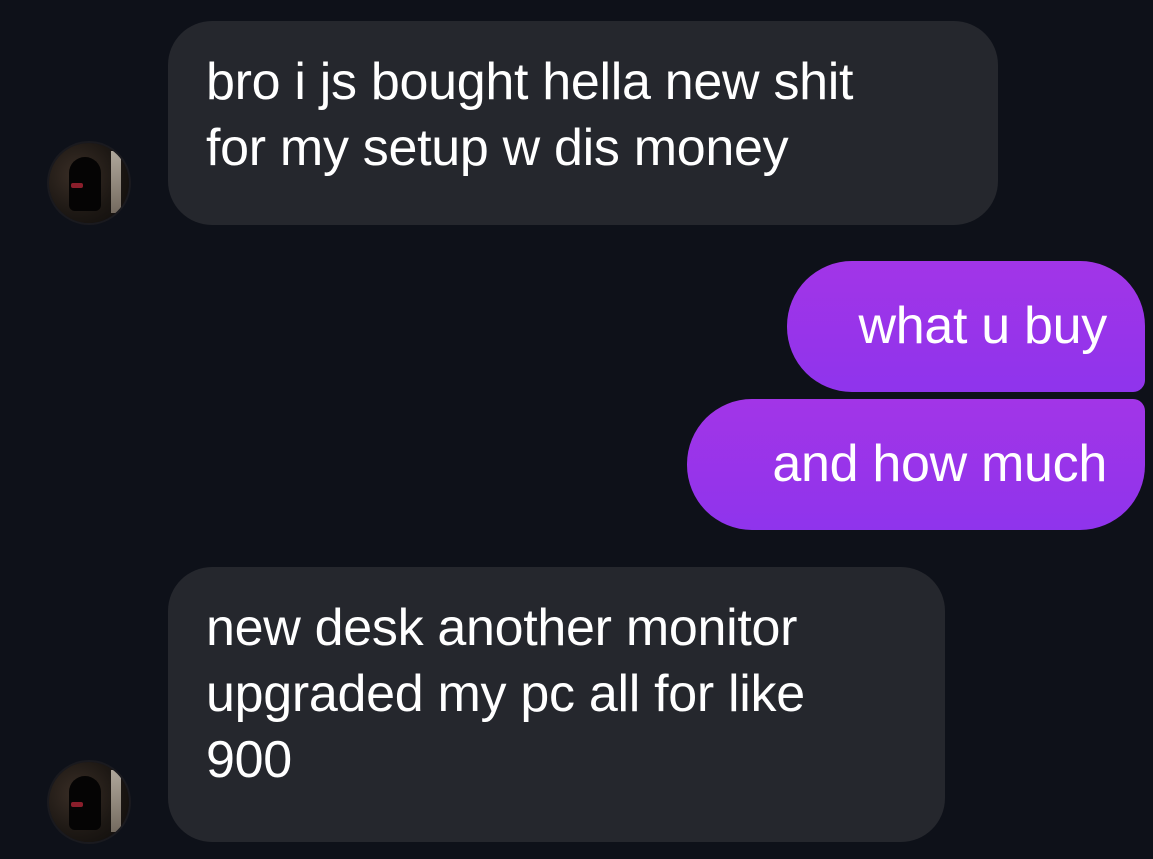 The image size is (1153, 859). I want to click on outgoing-message-bubble: and how much, so click(916, 464).